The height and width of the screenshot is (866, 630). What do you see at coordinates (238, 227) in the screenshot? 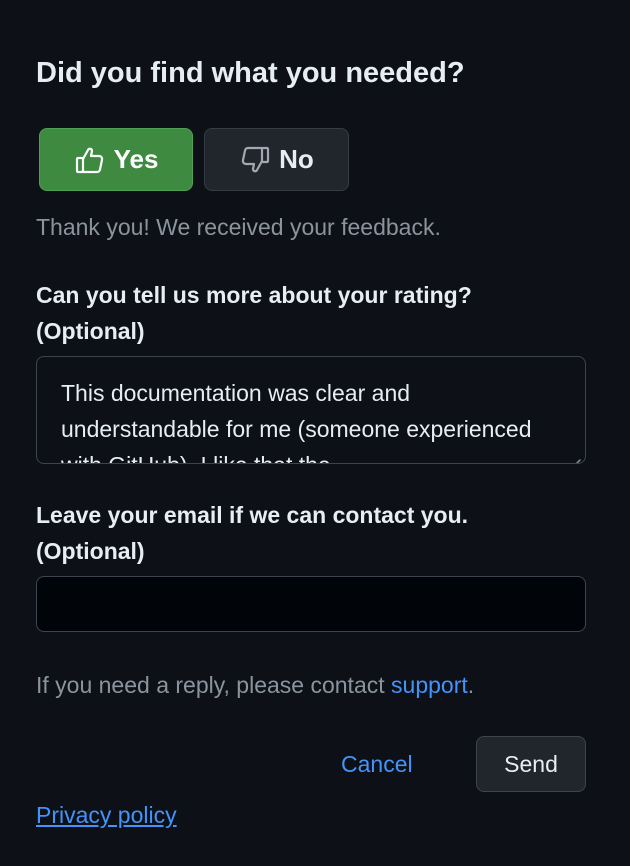
I see `thanks-message: Thank you! We received your feedback.` at bounding box center [238, 227].